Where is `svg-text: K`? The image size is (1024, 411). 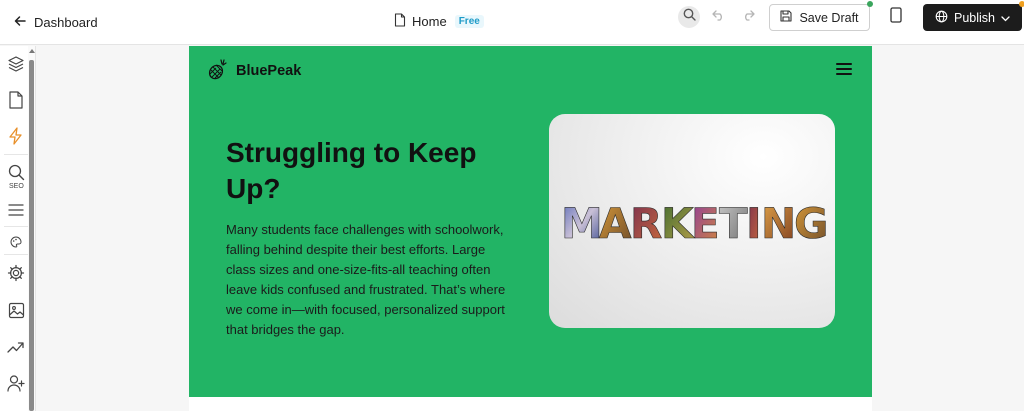 svg-text: K is located at coordinates (678, 222).